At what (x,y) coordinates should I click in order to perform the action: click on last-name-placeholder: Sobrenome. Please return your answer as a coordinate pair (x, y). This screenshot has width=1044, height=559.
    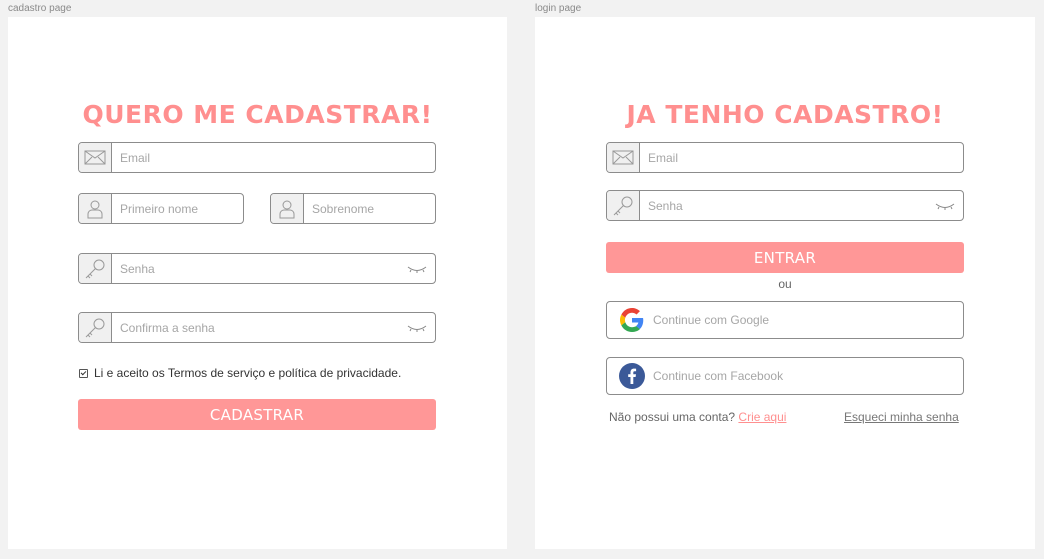
    Looking at the image, I should click on (343, 208).